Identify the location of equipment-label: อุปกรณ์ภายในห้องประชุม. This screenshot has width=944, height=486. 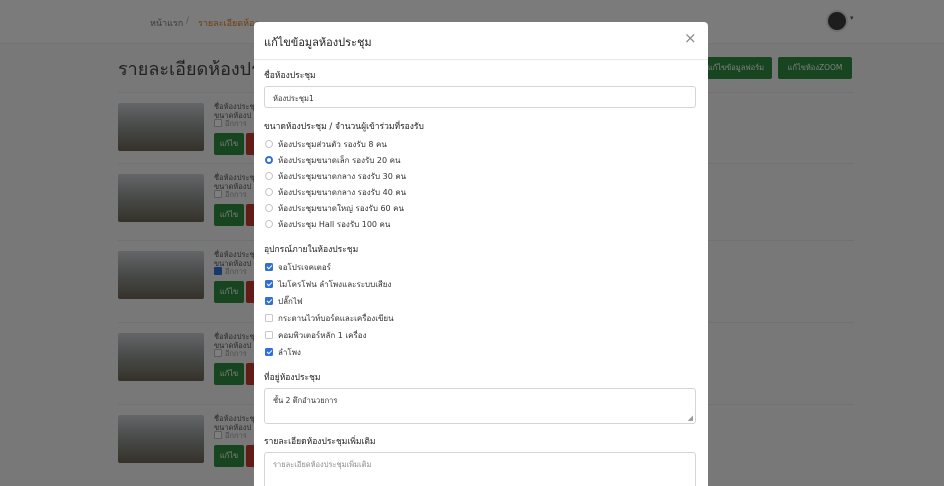
(311, 250).